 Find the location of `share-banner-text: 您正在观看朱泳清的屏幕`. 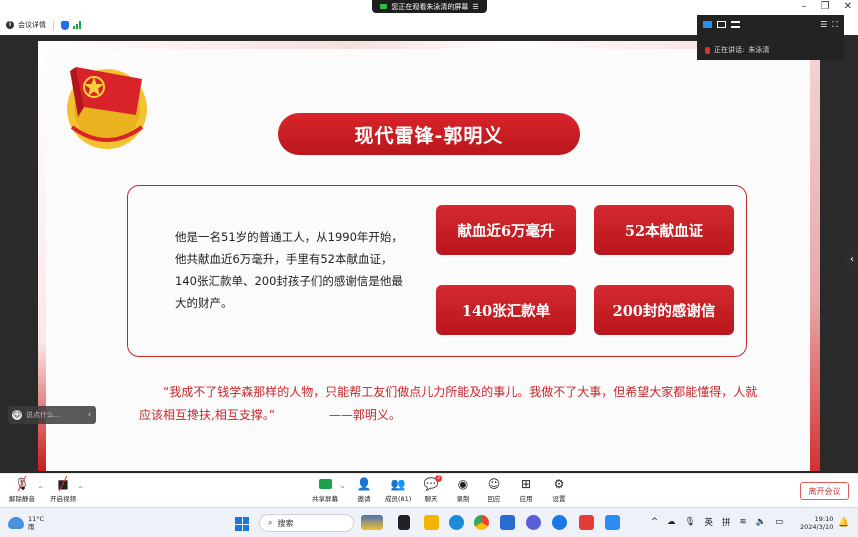

share-banner-text: 您正在观看朱泳清的屏幕 is located at coordinates (430, 6).